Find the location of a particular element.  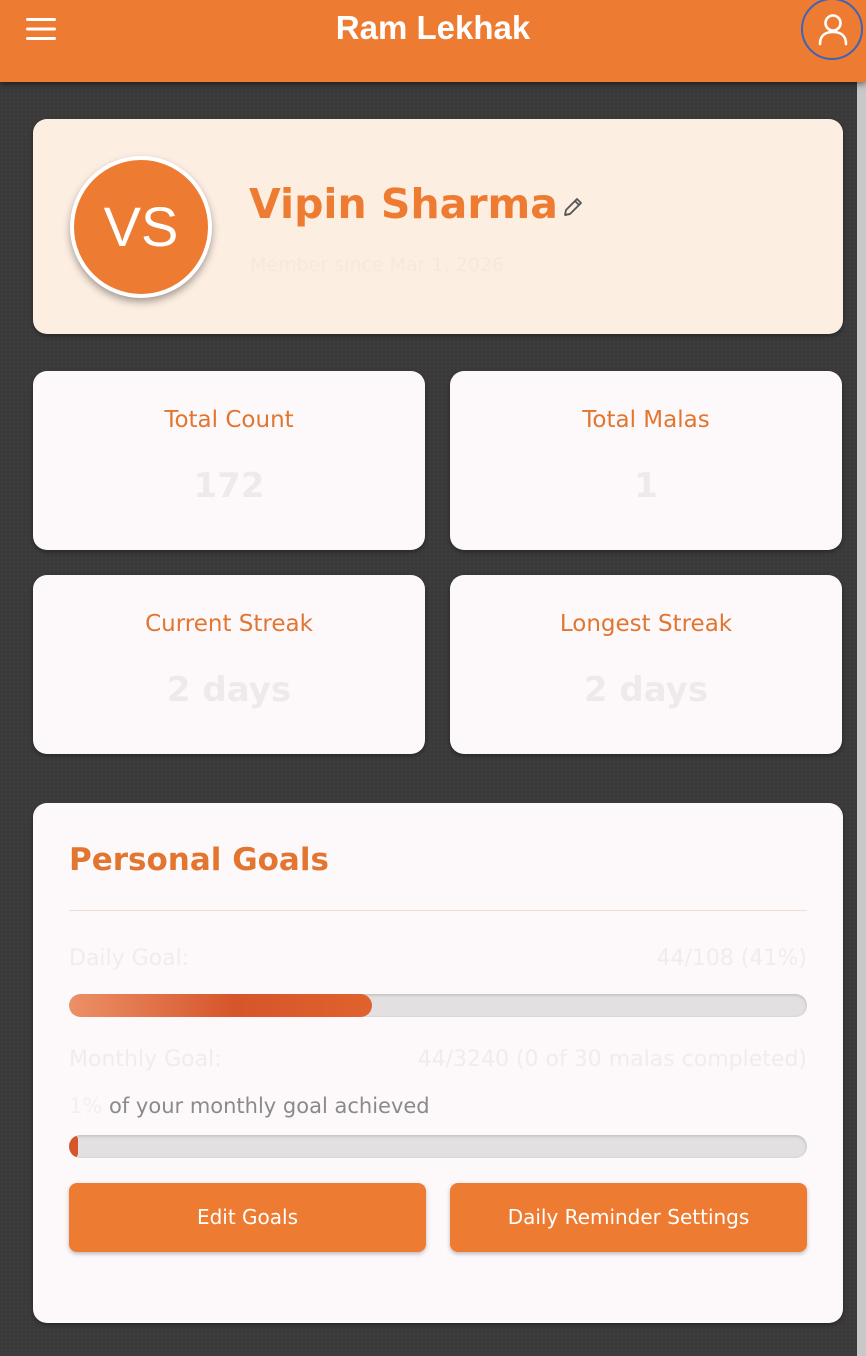

stat-card-longest-streak: Longest Streak 2 days is located at coordinates (646, 664).